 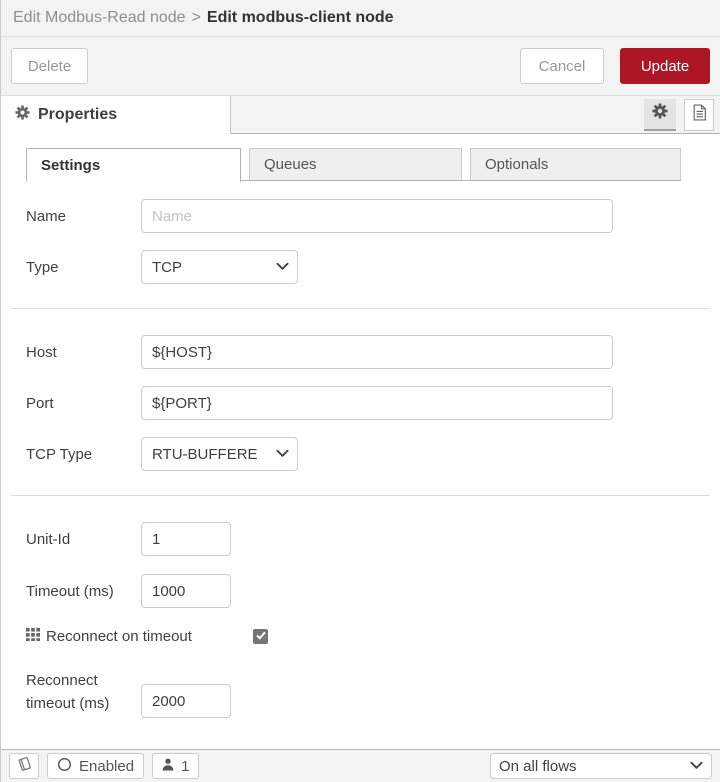 What do you see at coordinates (40, 403) in the screenshot?
I see `port-label: Port` at bounding box center [40, 403].